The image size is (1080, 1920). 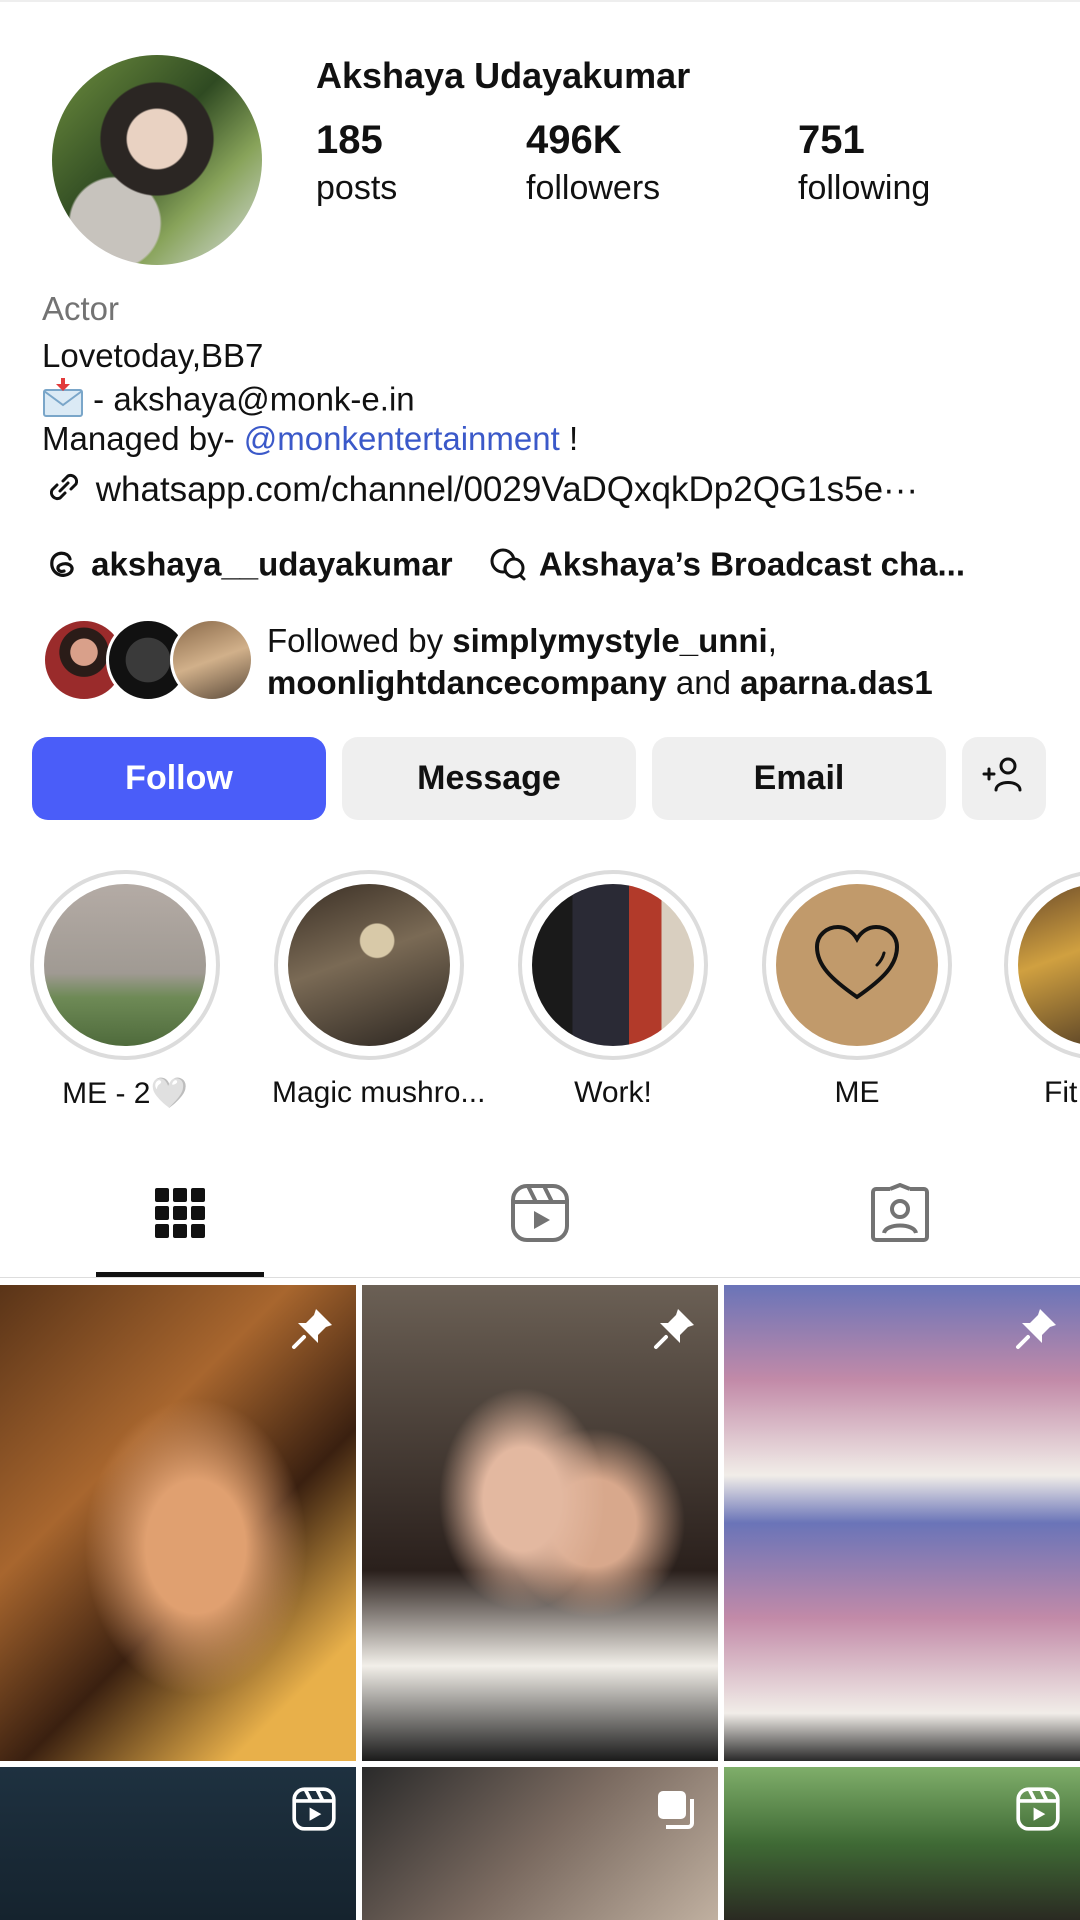 What do you see at coordinates (157, 160) in the screenshot?
I see `profile-avatar` at bounding box center [157, 160].